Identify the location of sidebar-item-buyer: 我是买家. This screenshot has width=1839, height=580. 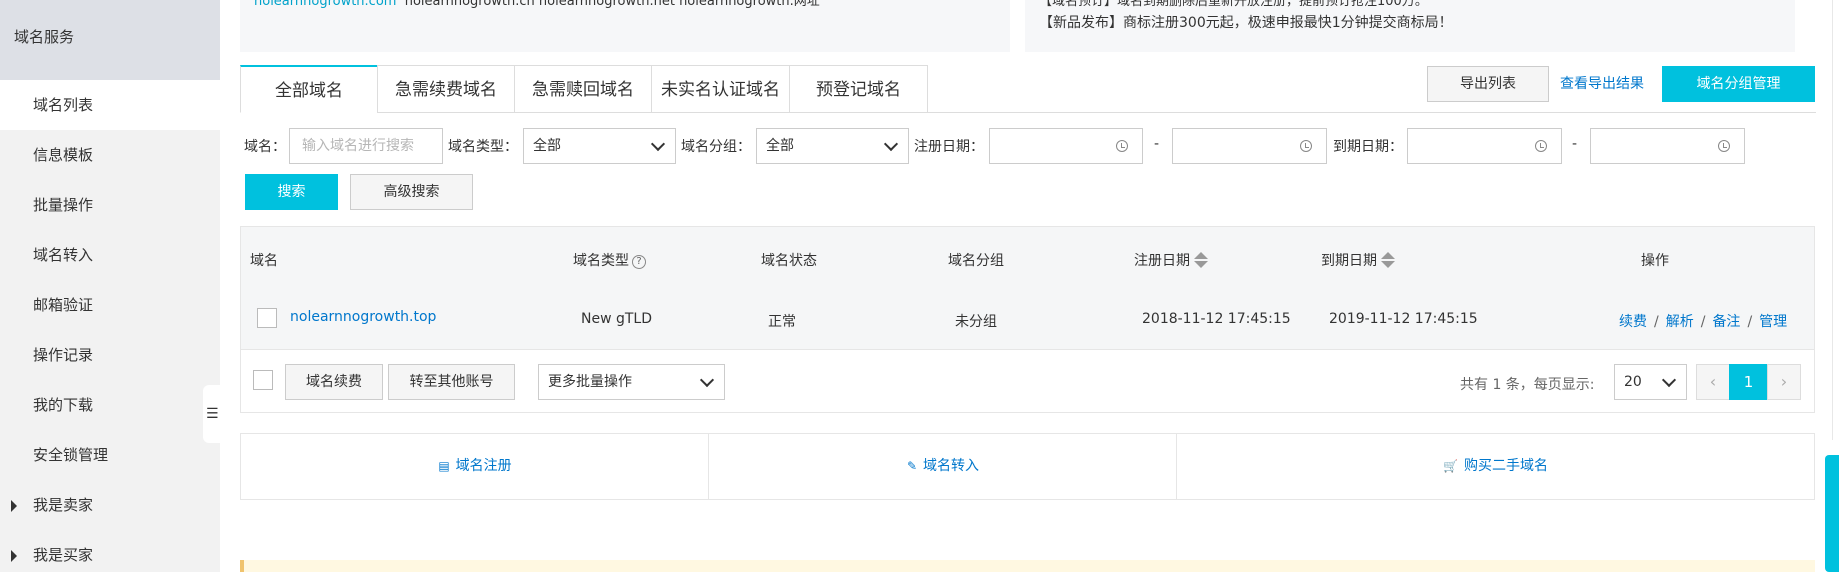
(110, 555).